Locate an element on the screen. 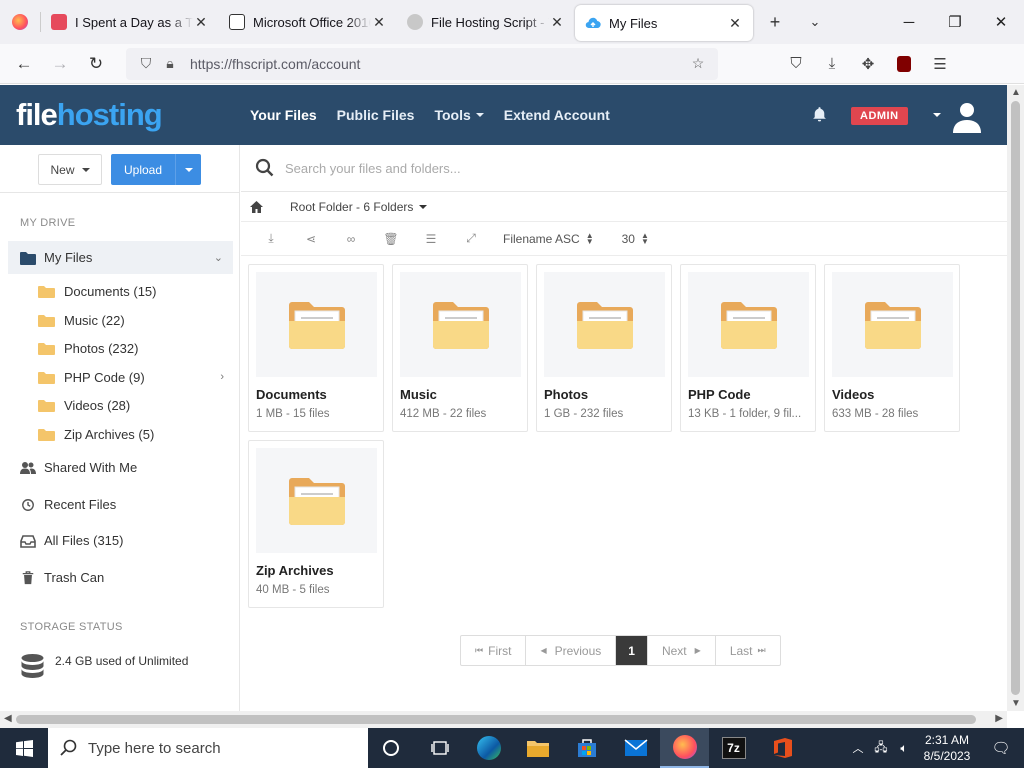 The width and height of the screenshot is (1024, 768). folder-card: Zip Archives 40 MB - 5 files is located at coordinates (316, 524).